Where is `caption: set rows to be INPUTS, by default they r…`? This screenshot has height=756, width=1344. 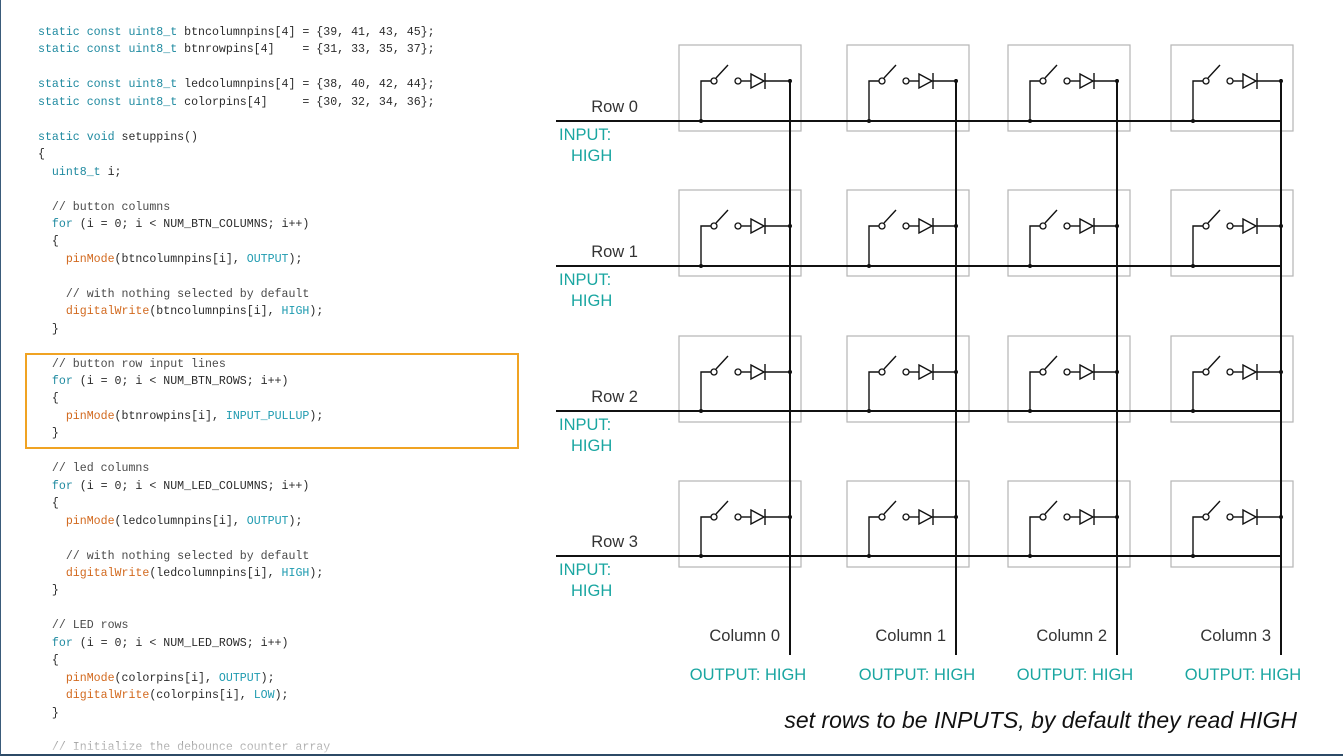
caption: set rows to be INPUTS, by default they r… is located at coordinates (1040, 720).